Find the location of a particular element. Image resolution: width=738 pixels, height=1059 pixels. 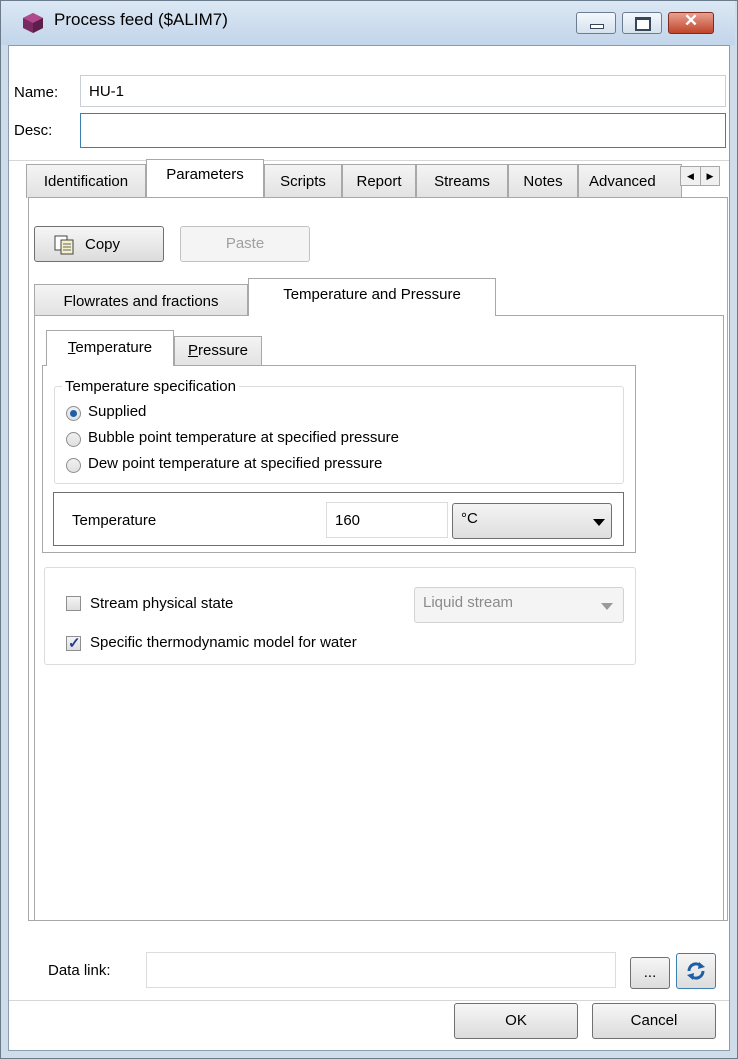

stream-physical-state-checkbox is located at coordinates (73, 603).